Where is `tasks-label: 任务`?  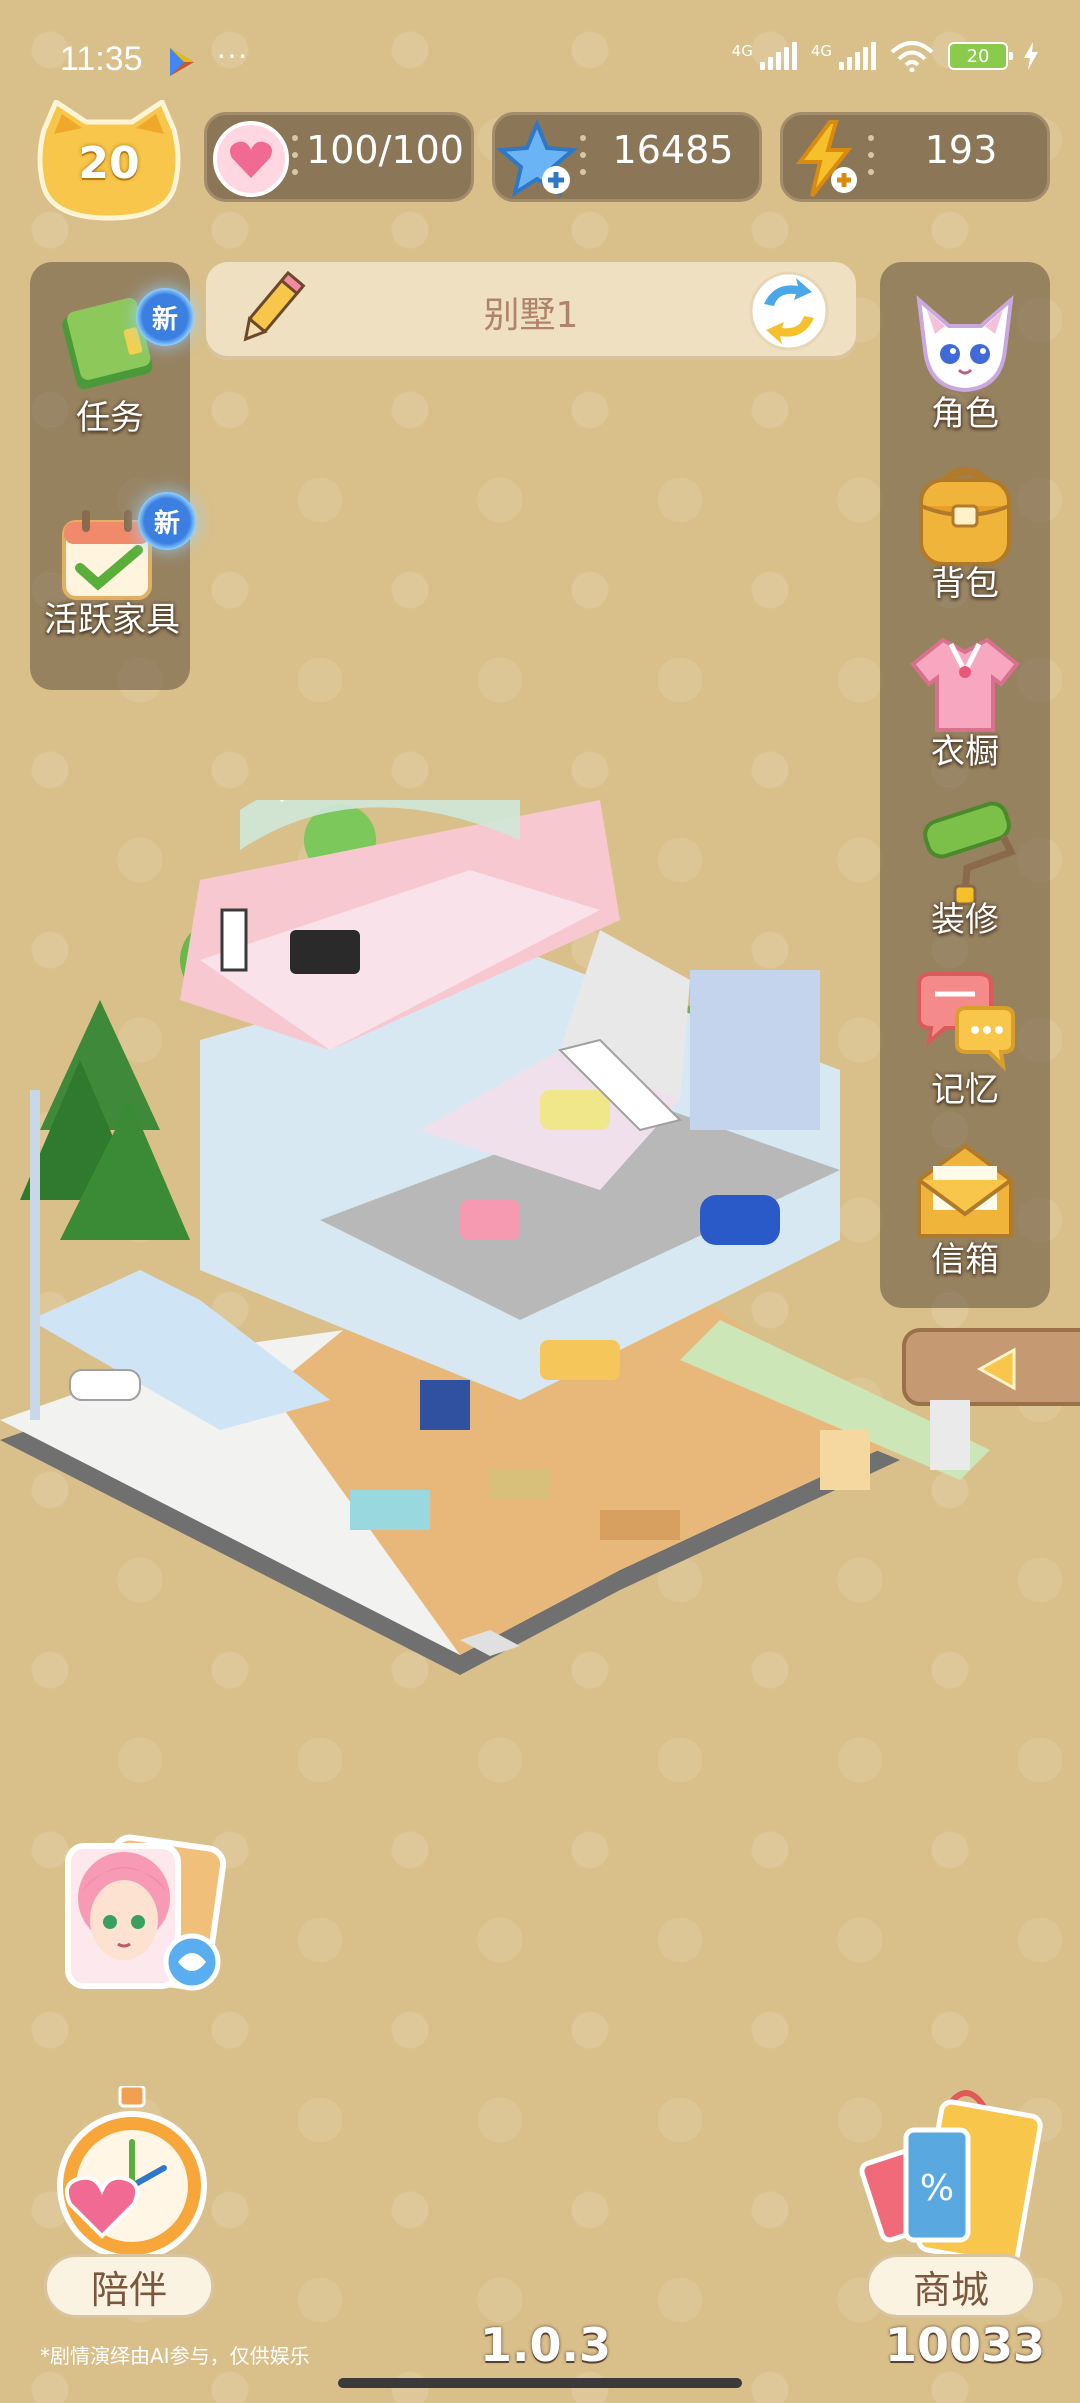 tasks-label: 任务 is located at coordinates (110, 418).